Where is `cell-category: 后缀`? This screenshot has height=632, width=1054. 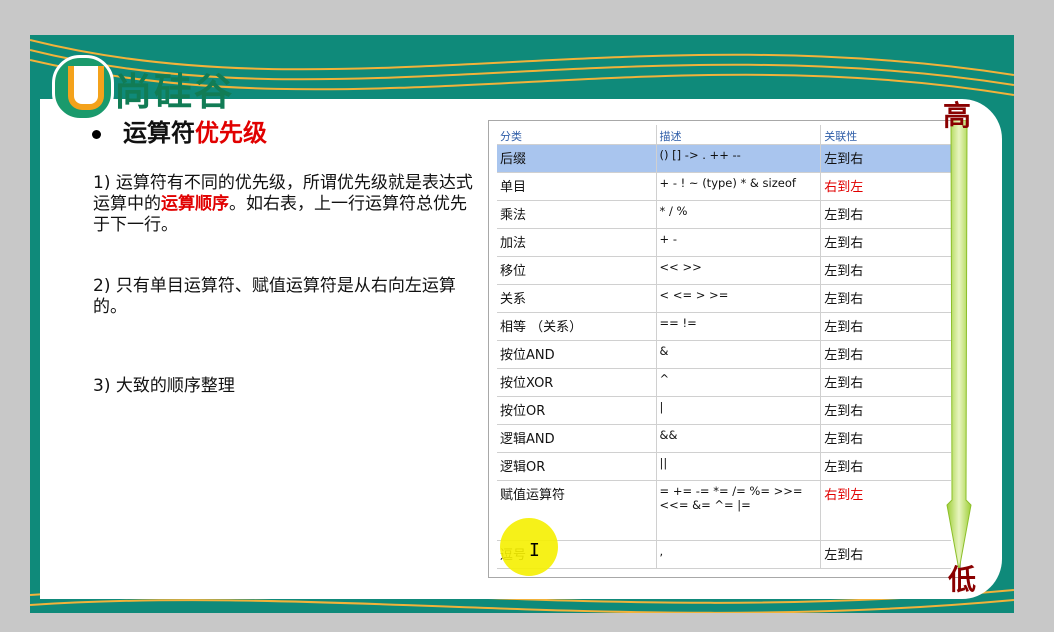 cell-category: 后缀 is located at coordinates (577, 158).